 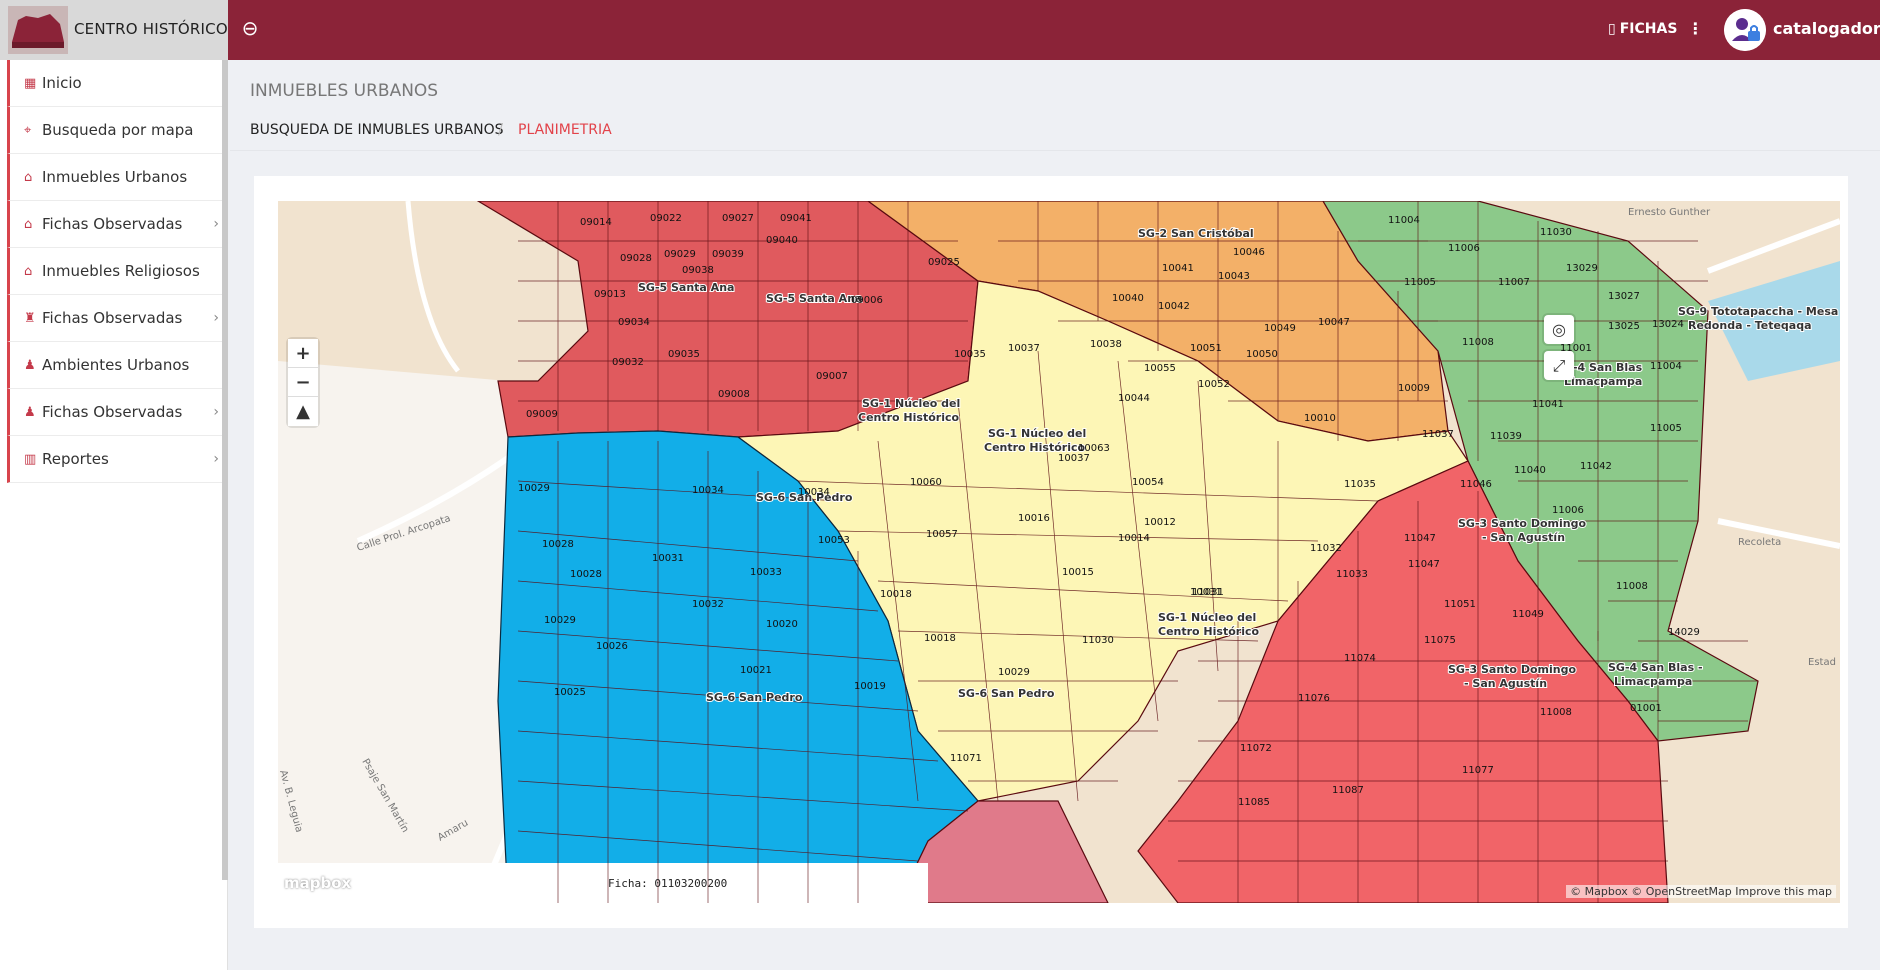 I want to click on parcel-label: 11046, so click(x=1476, y=484).